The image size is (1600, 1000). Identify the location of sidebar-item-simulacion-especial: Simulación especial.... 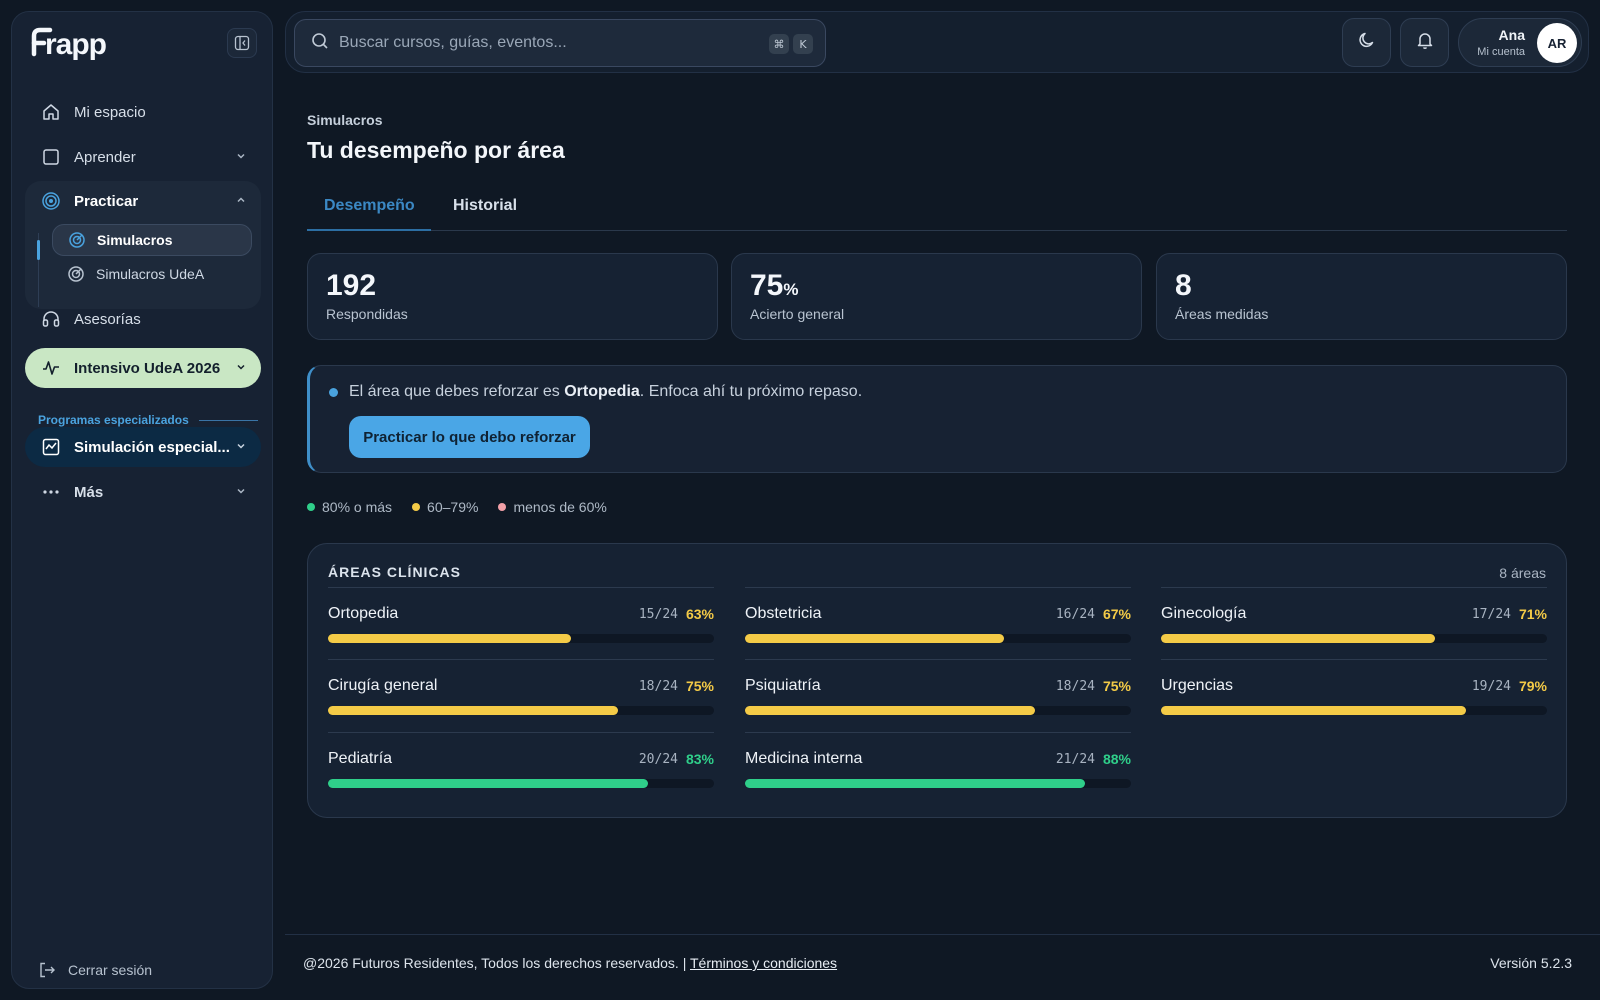
(143, 447).